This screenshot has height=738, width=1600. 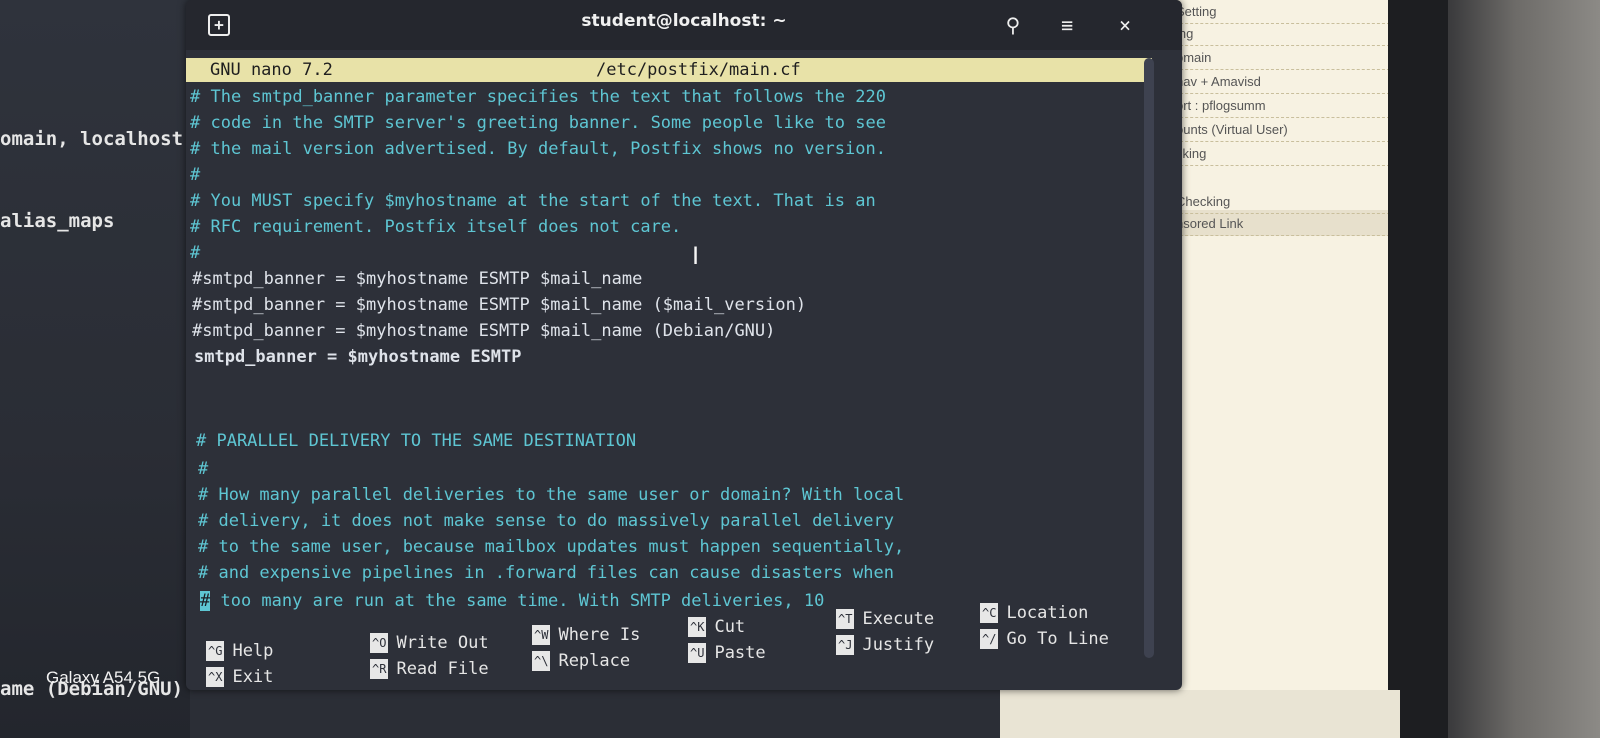 I want to click on hamburger-menu-icon: ≡, so click(x=1067, y=25).